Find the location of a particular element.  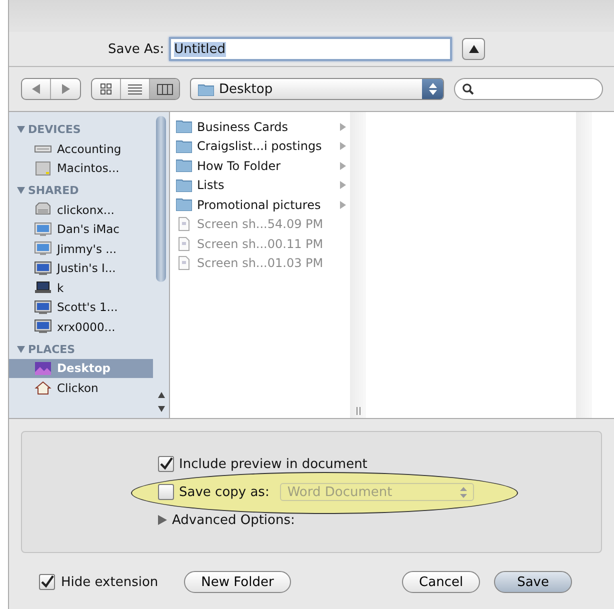

up-triangle-icon is located at coordinates (473, 49).